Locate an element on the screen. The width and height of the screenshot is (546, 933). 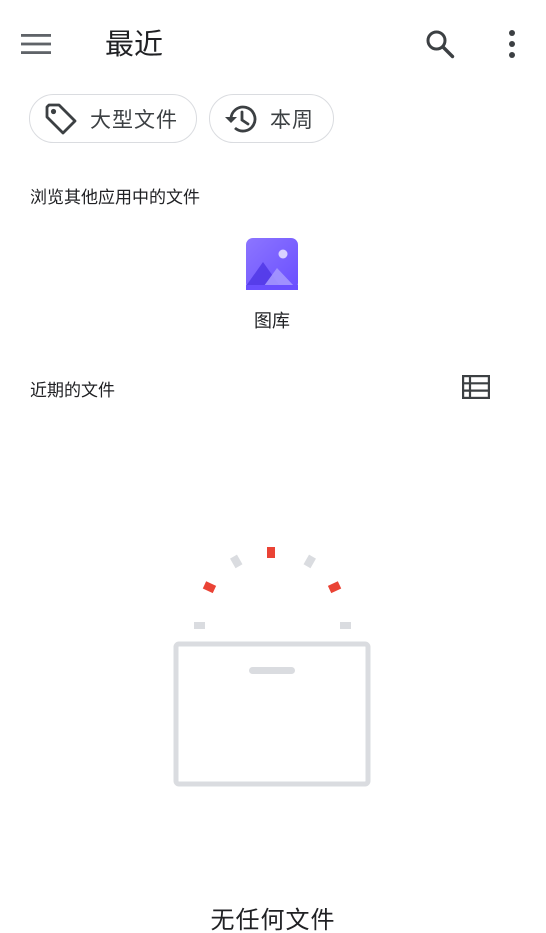
list-view-icon is located at coordinates (476, 387).